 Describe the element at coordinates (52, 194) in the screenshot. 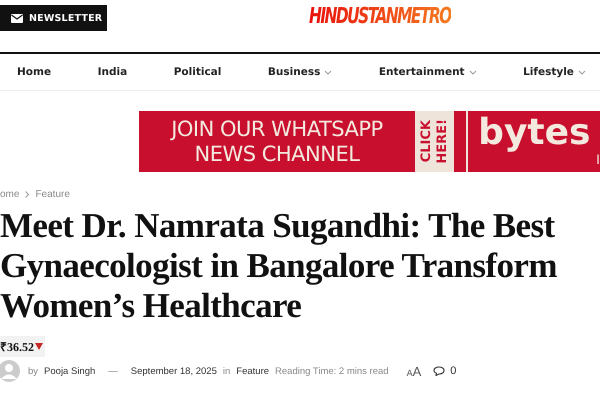

I see `breadcrumb-link: Feature` at that location.